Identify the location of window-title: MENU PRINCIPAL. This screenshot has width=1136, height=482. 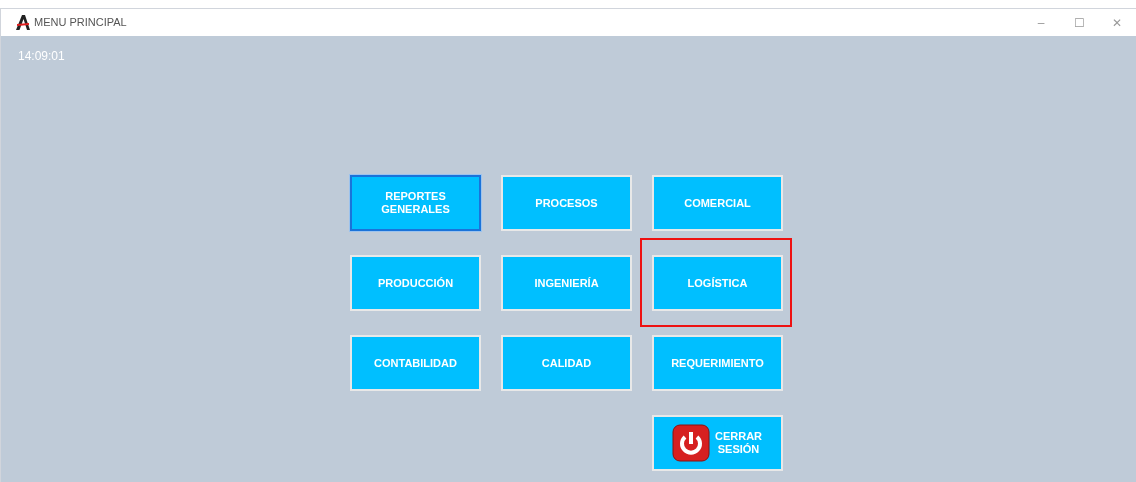
(80, 23).